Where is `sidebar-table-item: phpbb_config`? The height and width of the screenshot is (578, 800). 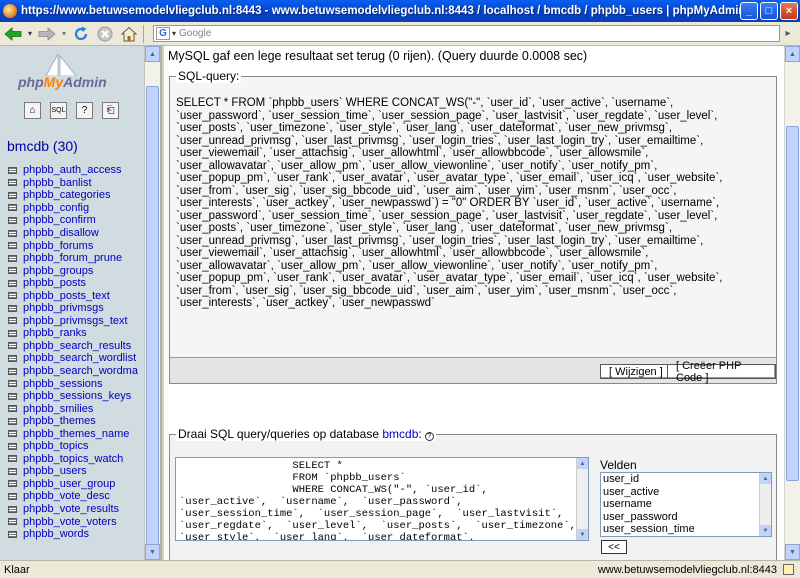
sidebar-table-item: phpbb_config is located at coordinates (73, 208).